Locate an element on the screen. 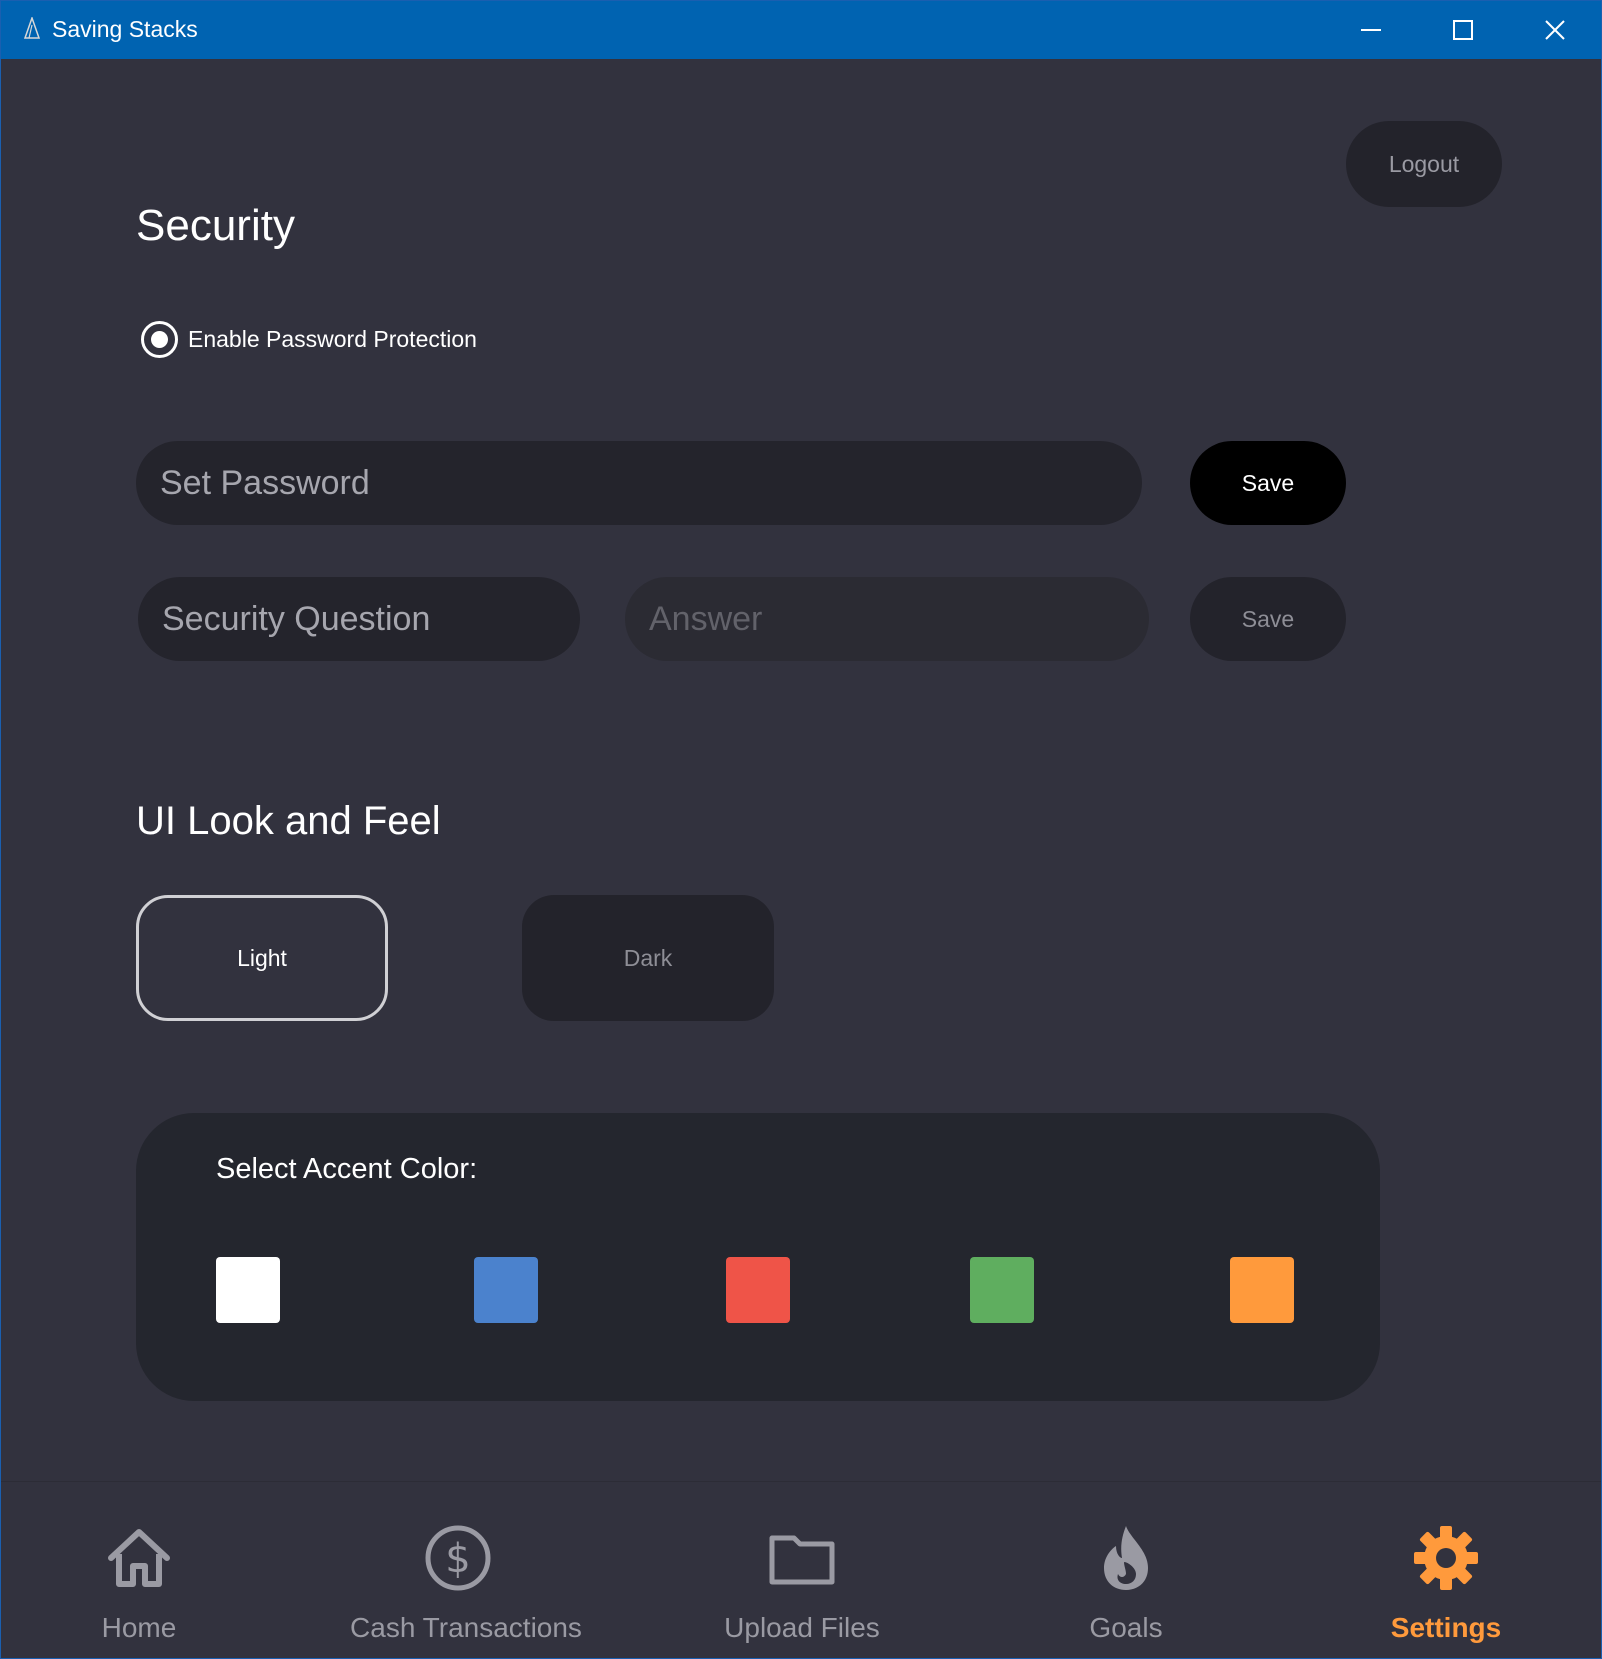  close-icon is located at coordinates (1555, 30).